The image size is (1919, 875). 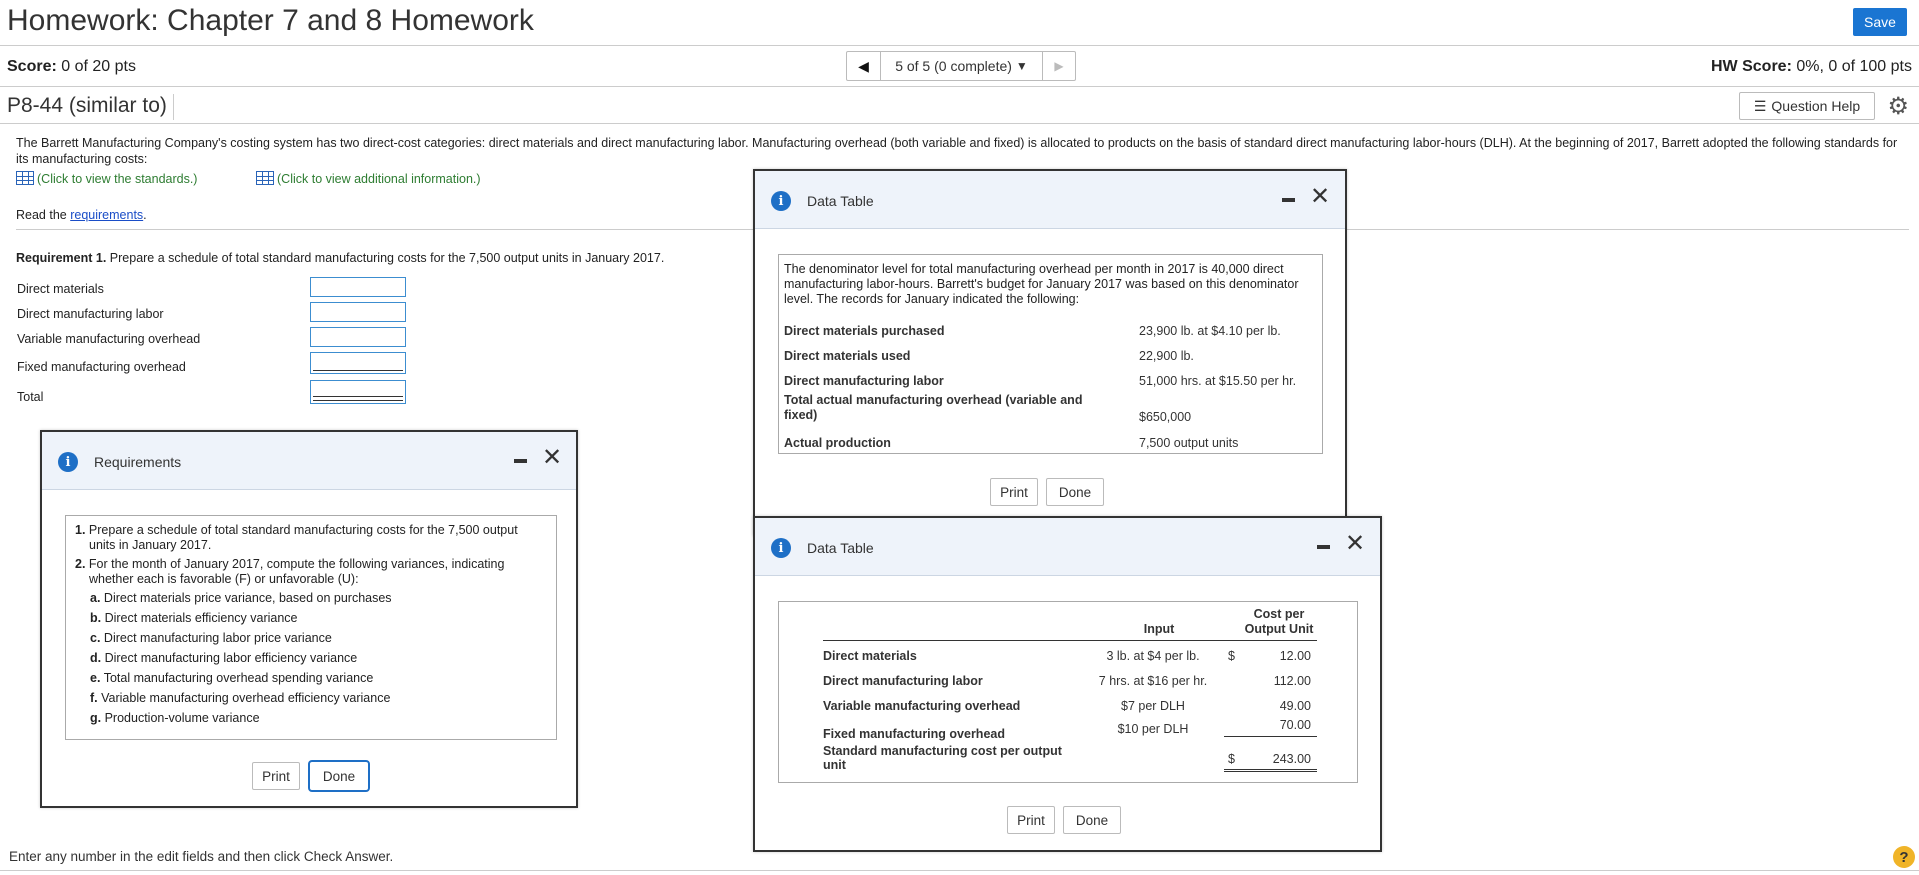 I want to click on question-help-label: Question Help, so click(x=1816, y=106).